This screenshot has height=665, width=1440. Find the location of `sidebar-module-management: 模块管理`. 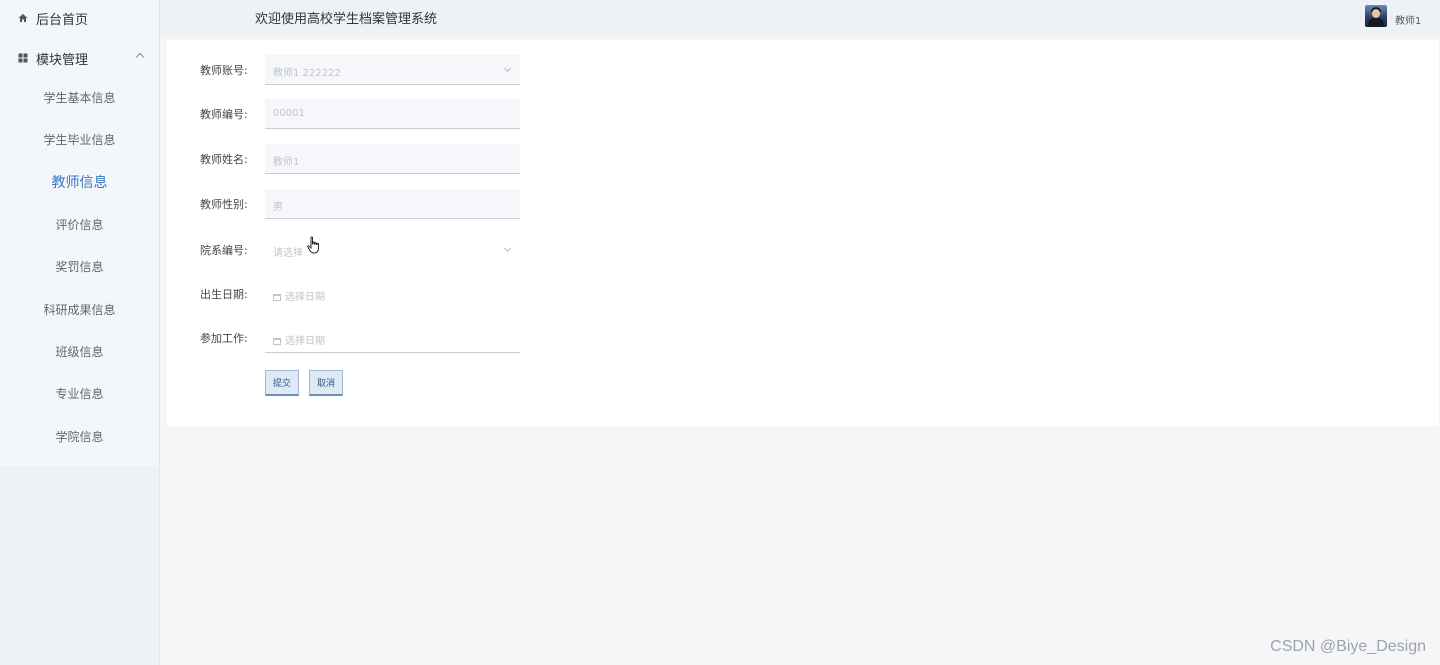

sidebar-module-management: 模块管理 is located at coordinates (79, 58).